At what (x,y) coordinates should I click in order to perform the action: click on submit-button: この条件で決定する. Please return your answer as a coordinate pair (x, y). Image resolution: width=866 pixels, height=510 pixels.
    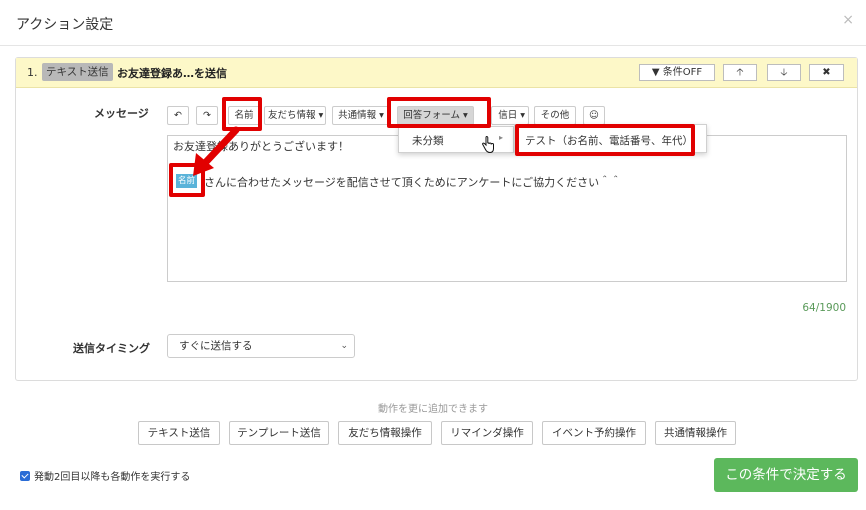
    Looking at the image, I should click on (786, 475).